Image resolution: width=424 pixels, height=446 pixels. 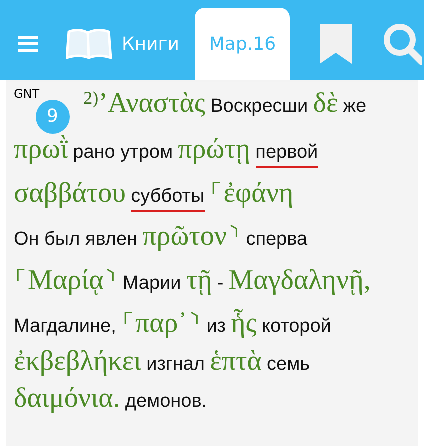 I want to click on greek-word: δὲ, so click(x=325, y=103).